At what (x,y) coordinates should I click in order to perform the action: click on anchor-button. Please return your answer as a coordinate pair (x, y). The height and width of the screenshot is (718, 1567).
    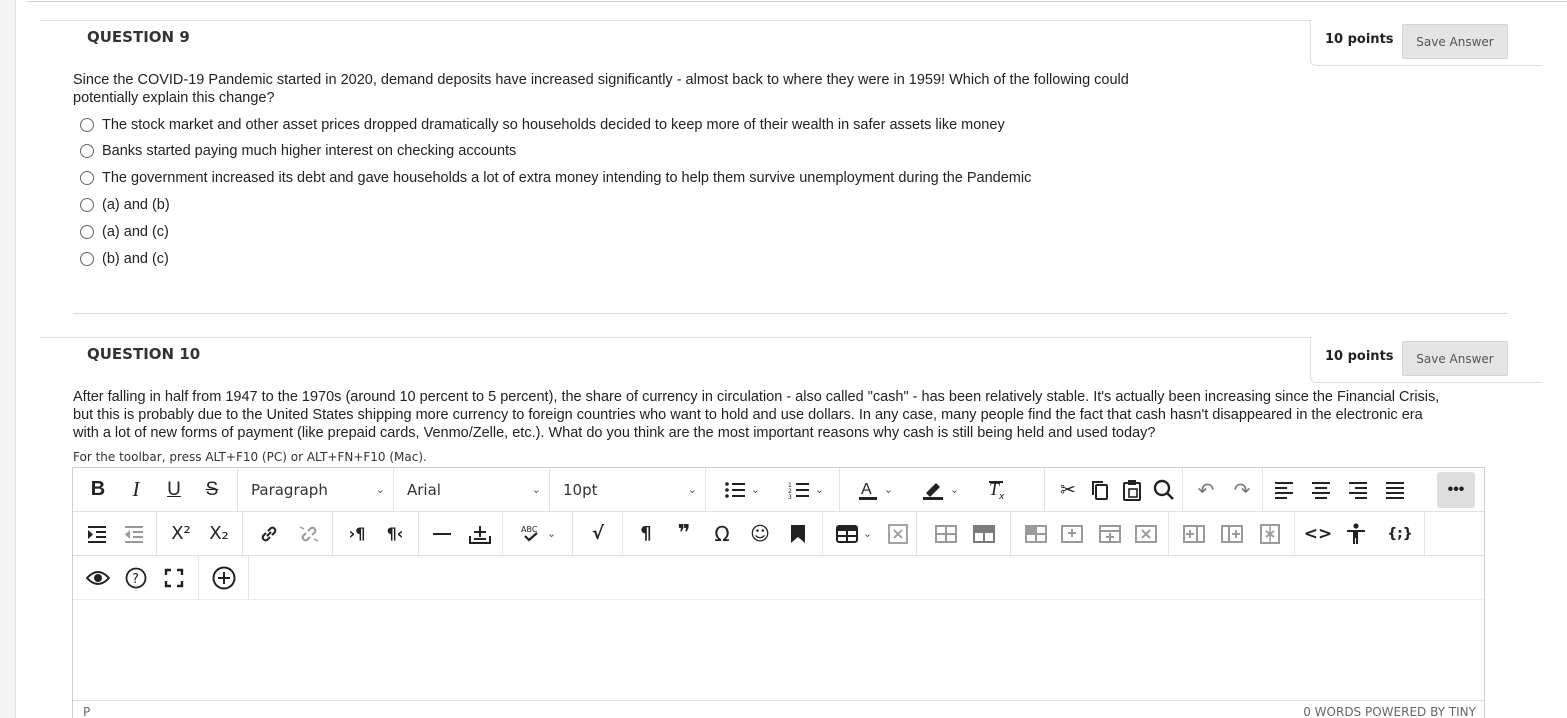
    Looking at the image, I should click on (798, 533).